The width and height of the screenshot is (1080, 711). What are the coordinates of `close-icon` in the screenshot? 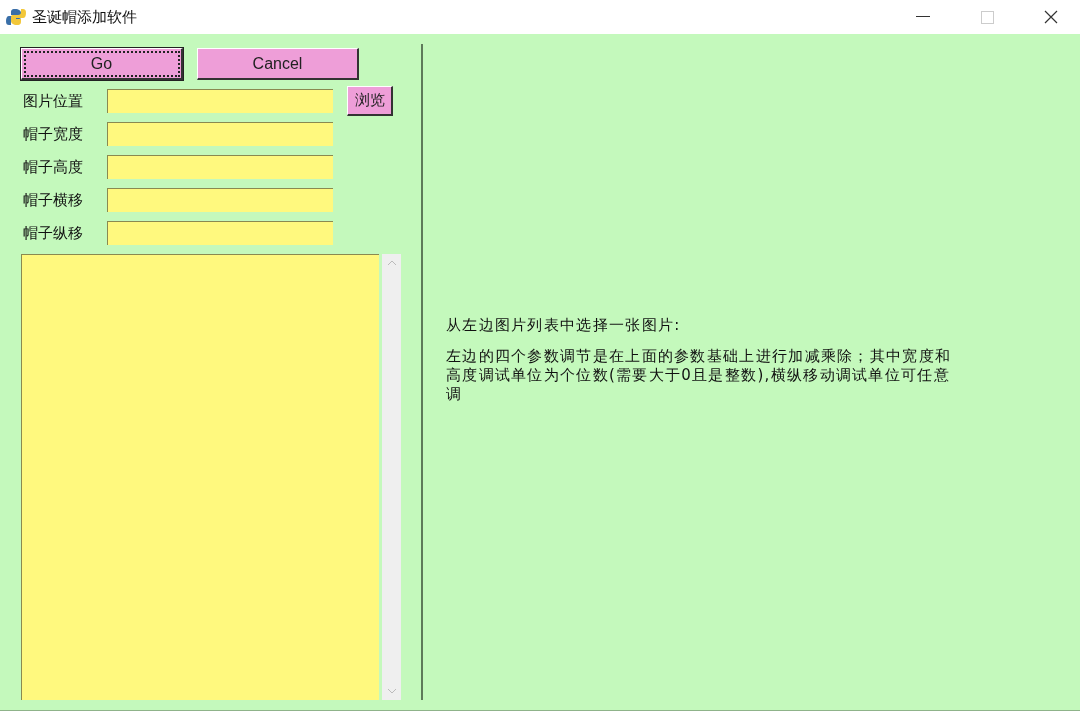 It's located at (1051, 17).